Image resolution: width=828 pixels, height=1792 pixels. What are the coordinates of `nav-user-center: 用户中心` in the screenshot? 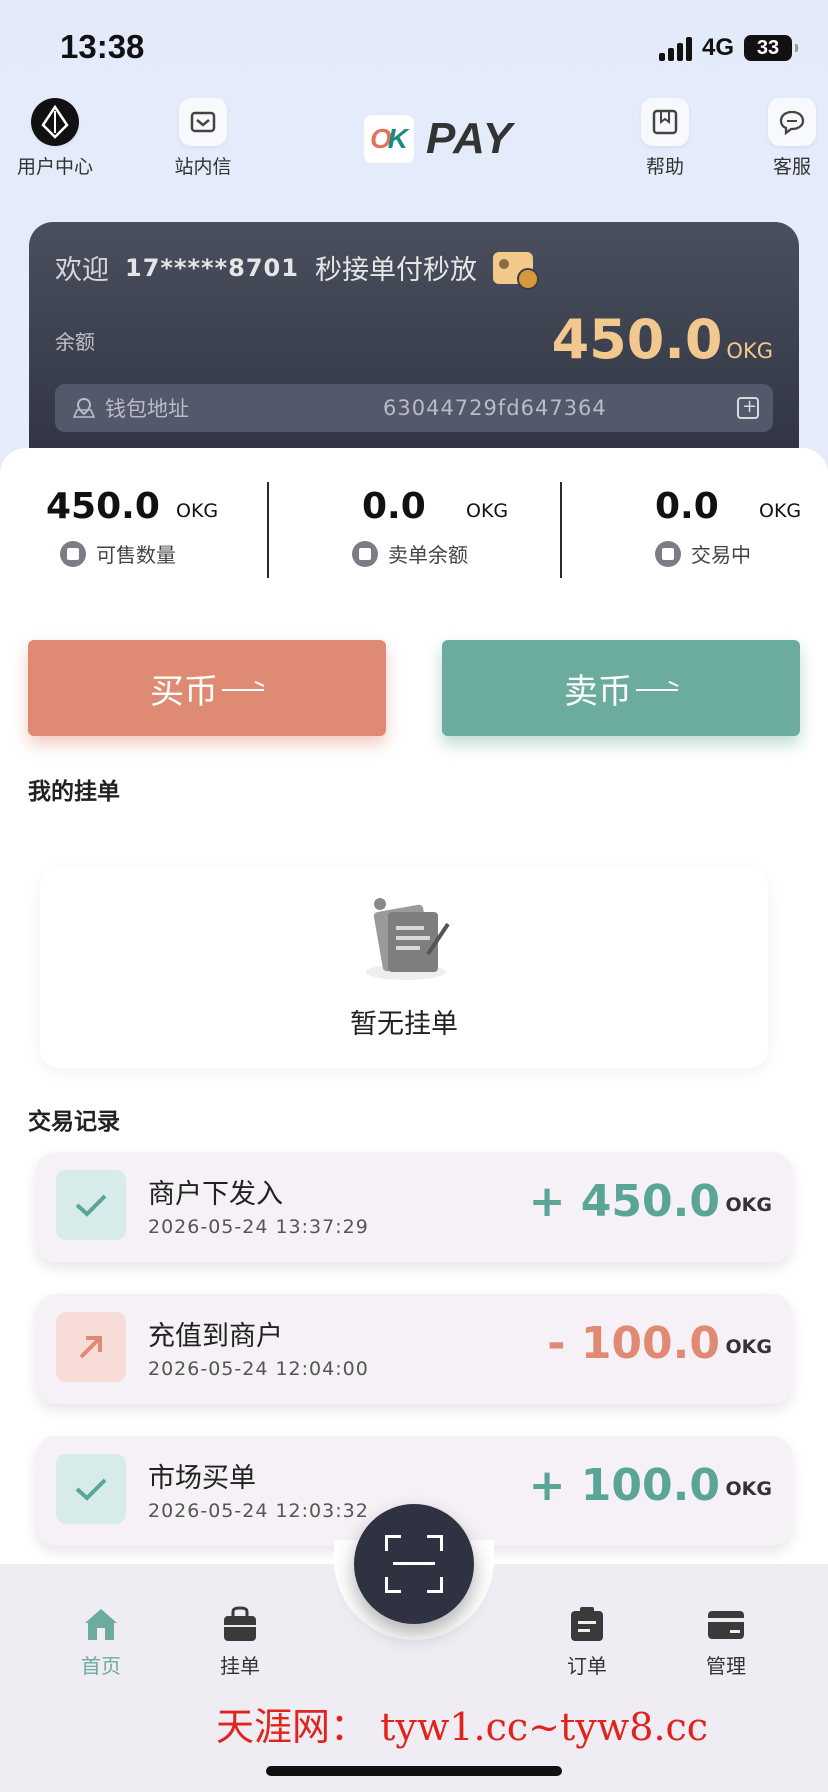 It's located at (55, 138).